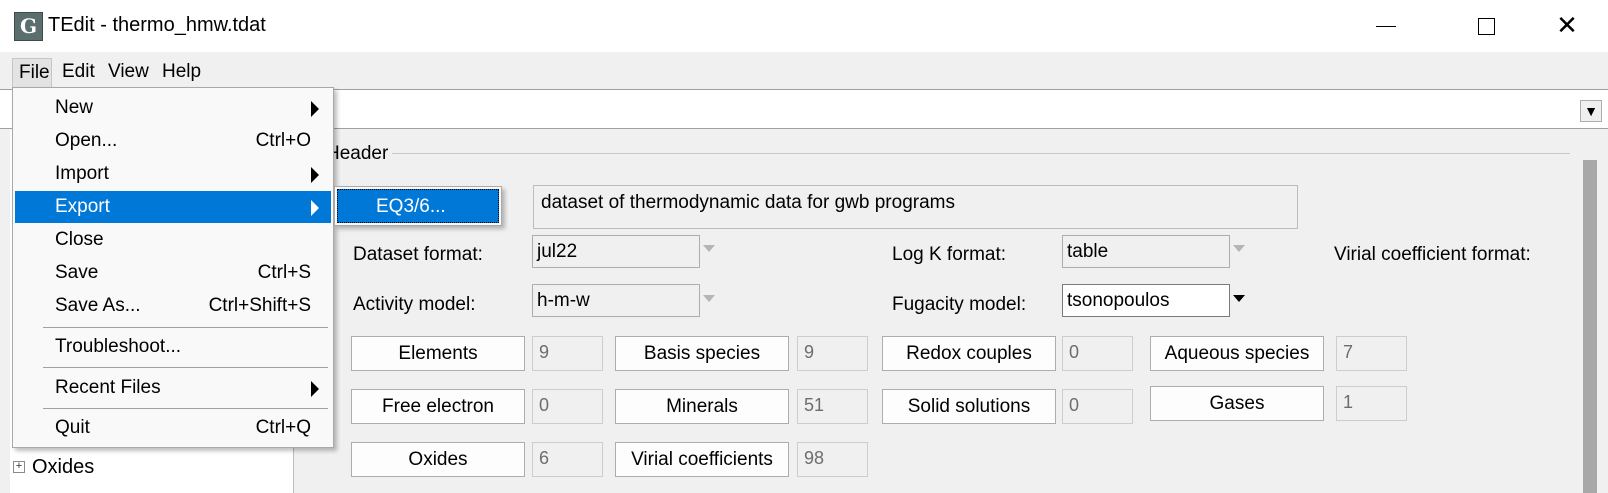  Describe the element at coordinates (173, 207) in the screenshot. I see `menu-item-export: Export` at that location.